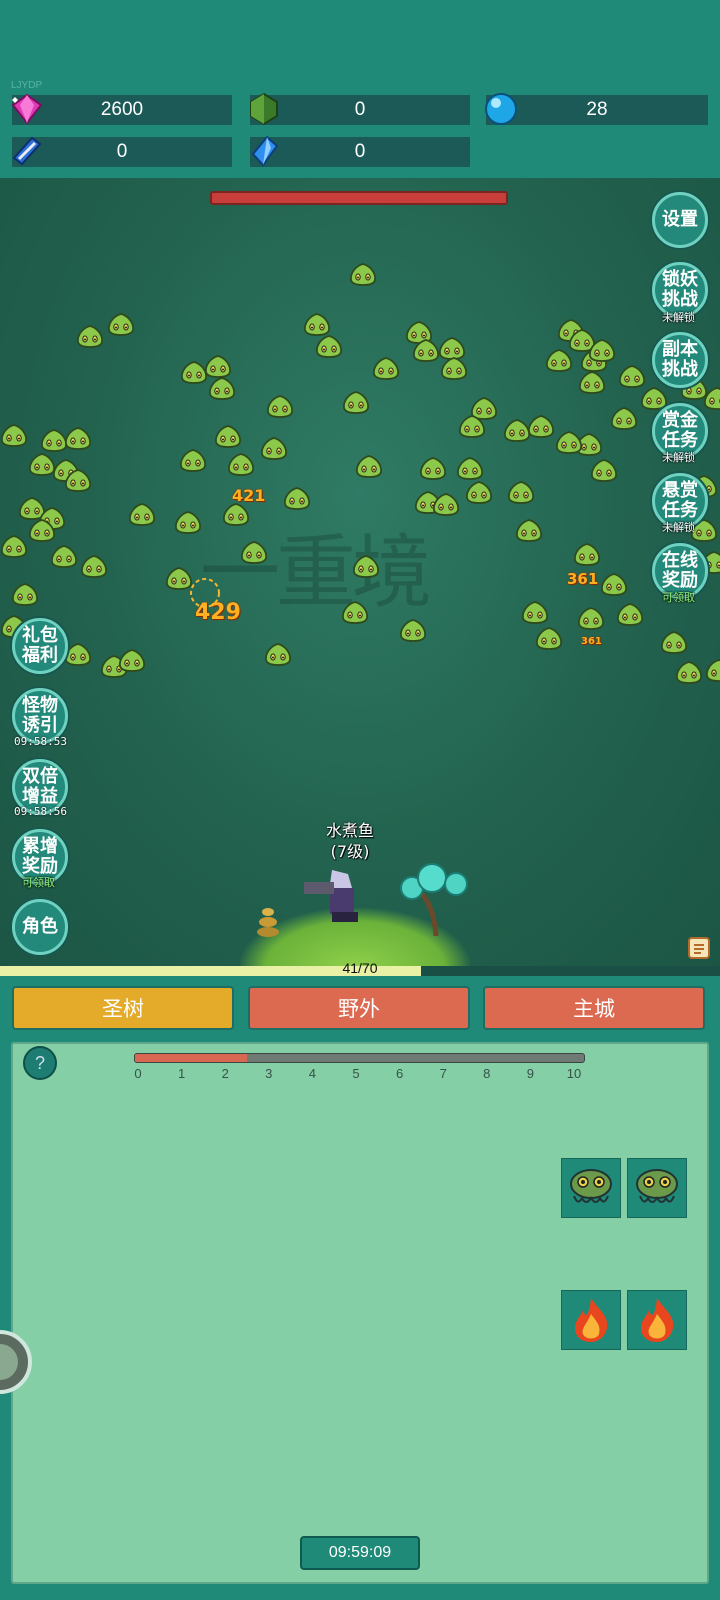  I want to click on slime-monster-icon, so click(591, 1186).